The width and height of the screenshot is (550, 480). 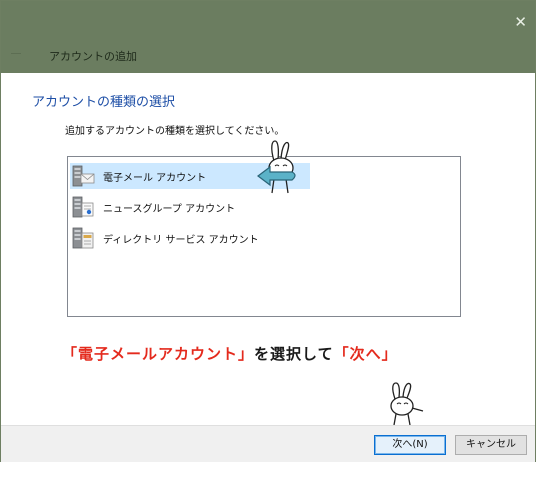 I want to click on title-bar: ✕ アカウントの追加, so click(x=268, y=37).